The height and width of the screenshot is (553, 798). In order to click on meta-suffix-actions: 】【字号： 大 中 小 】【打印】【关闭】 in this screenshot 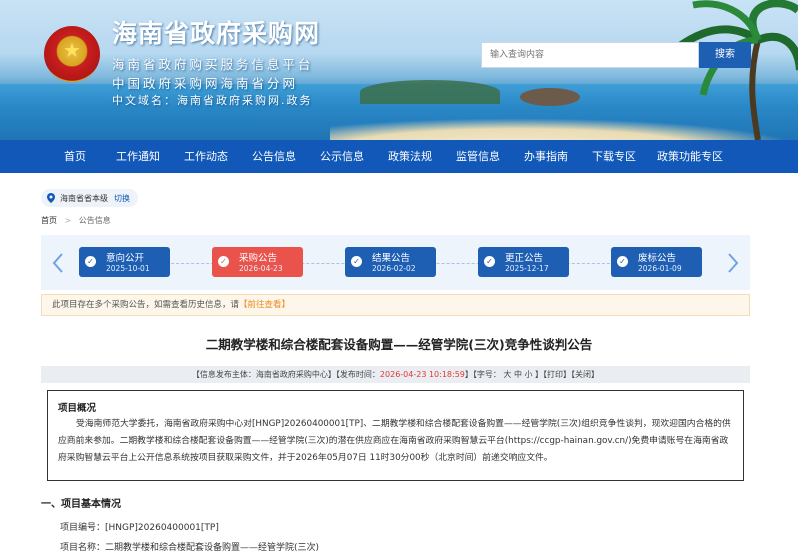, I will do `click(532, 374)`.